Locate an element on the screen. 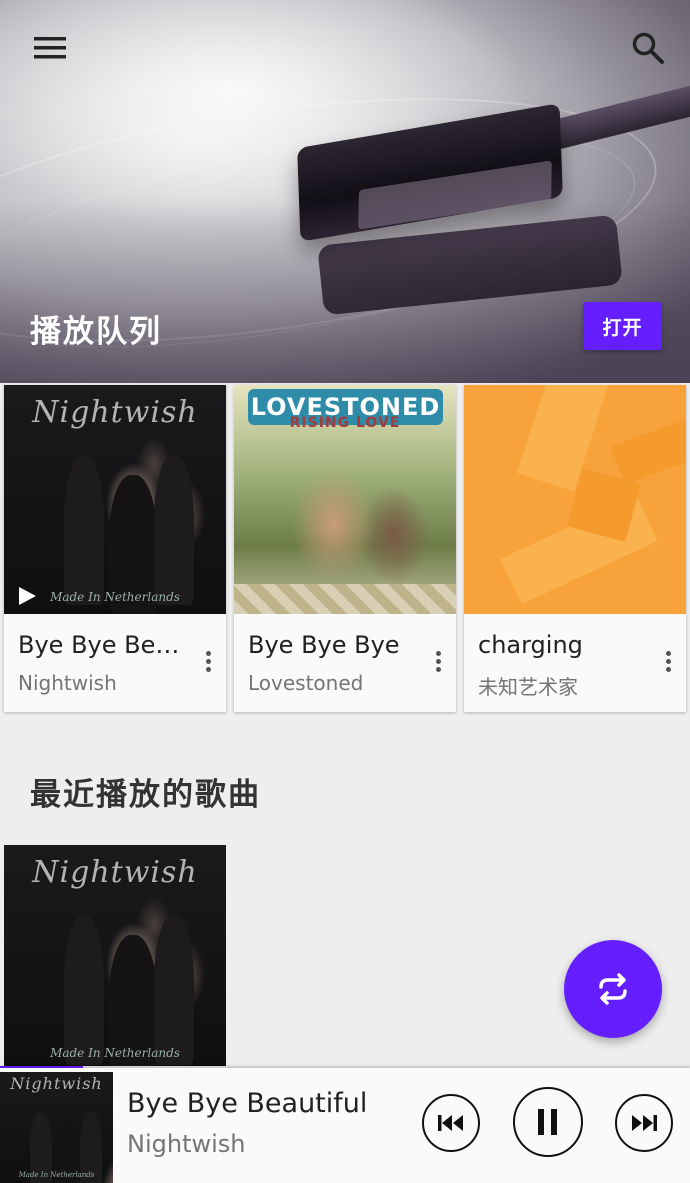 This screenshot has height=1183, width=690. menu-button is located at coordinates (50, 48).